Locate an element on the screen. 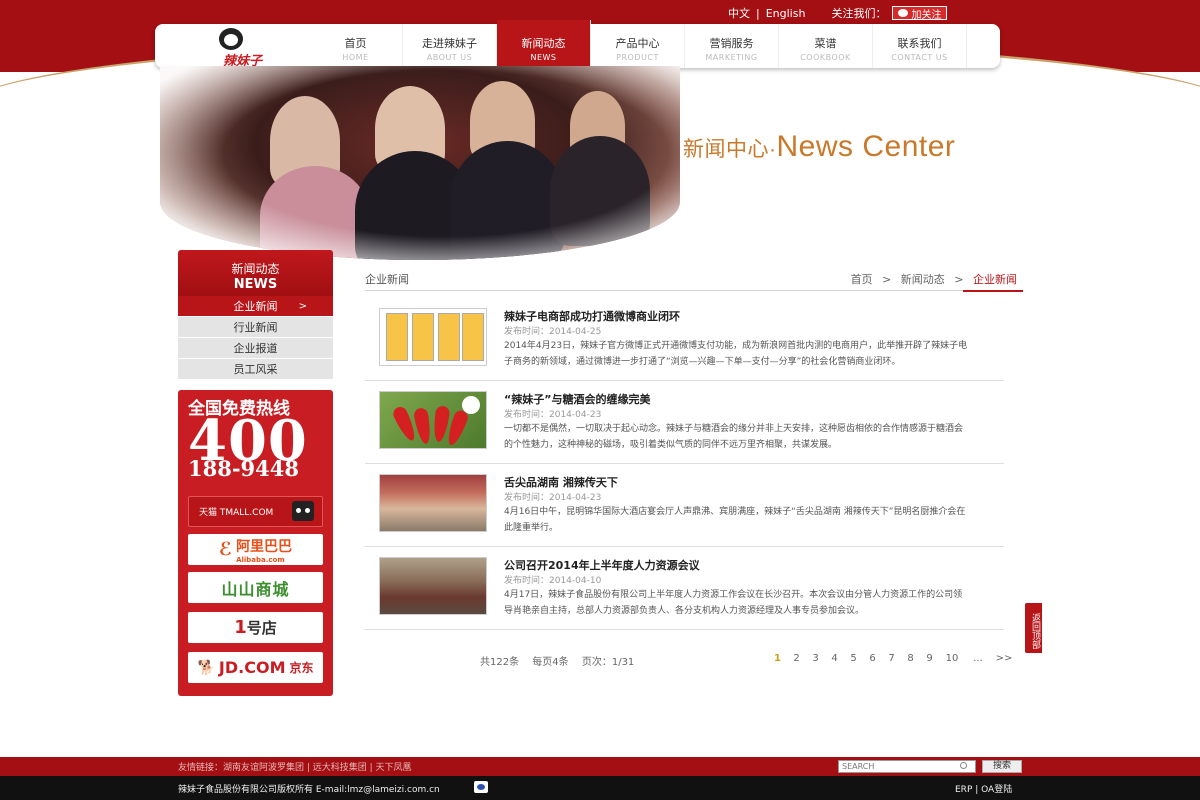 The width and height of the screenshot is (1200, 800). lang-en-link: English is located at coordinates (786, 13).